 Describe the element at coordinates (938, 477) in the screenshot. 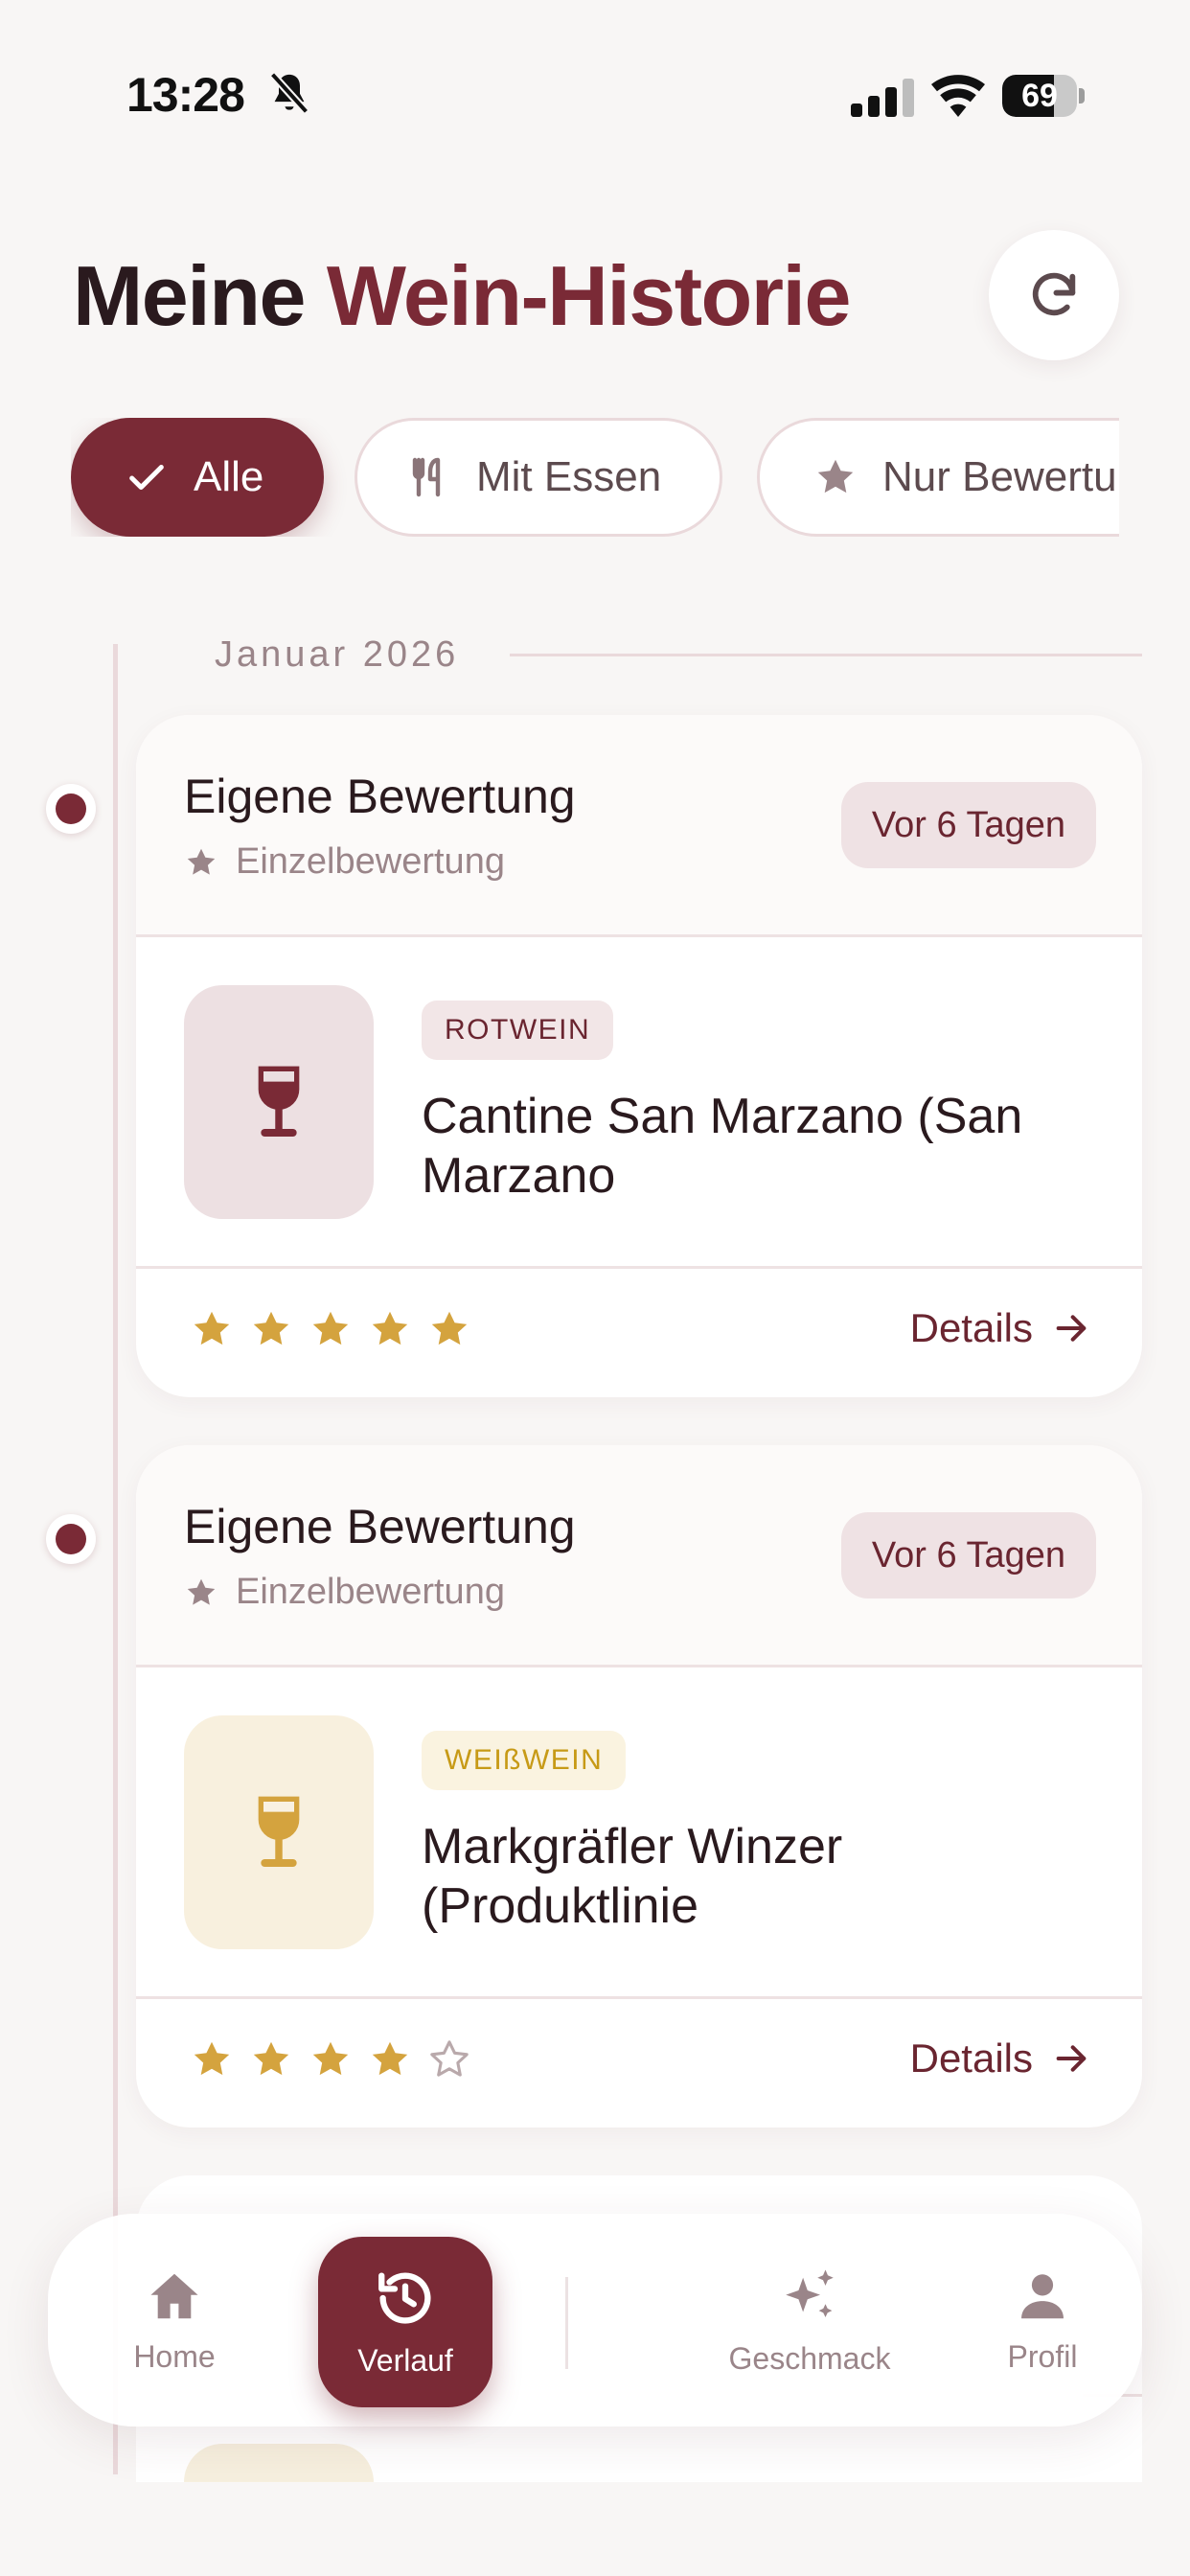

I see `filter-chip-ratings-only: Nur Bewertu` at that location.